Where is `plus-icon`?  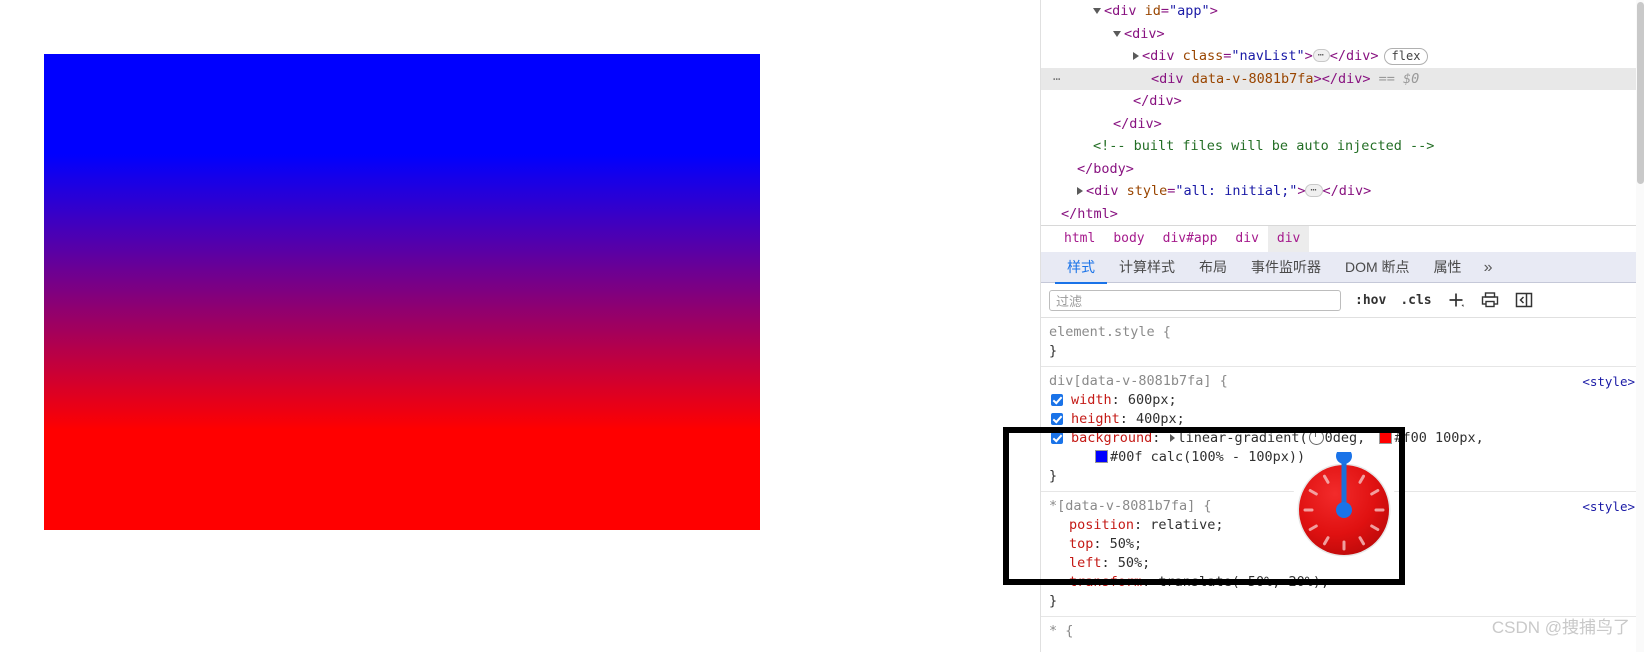
plus-icon is located at coordinates (1456, 300).